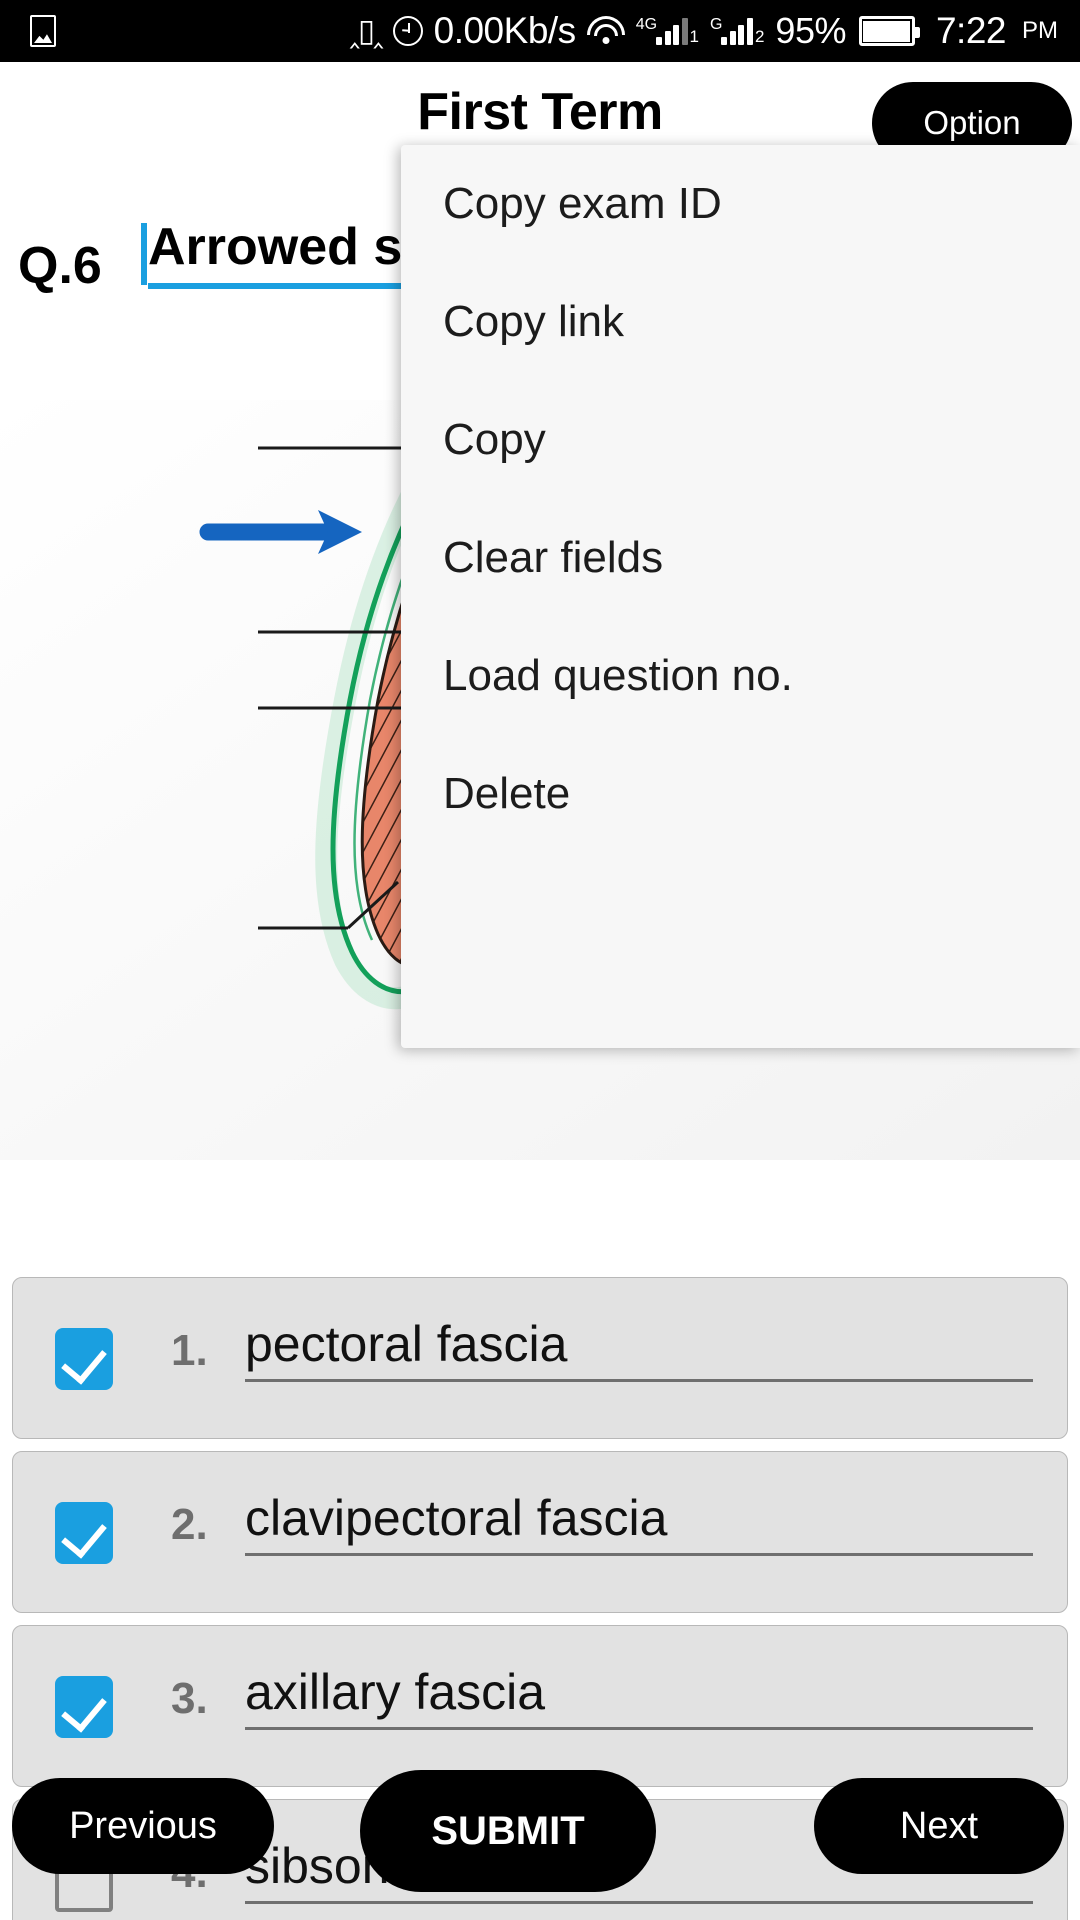 This screenshot has width=1080, height=1920. I want to click on submit-button: SUBMIT, so click(508, 1831).